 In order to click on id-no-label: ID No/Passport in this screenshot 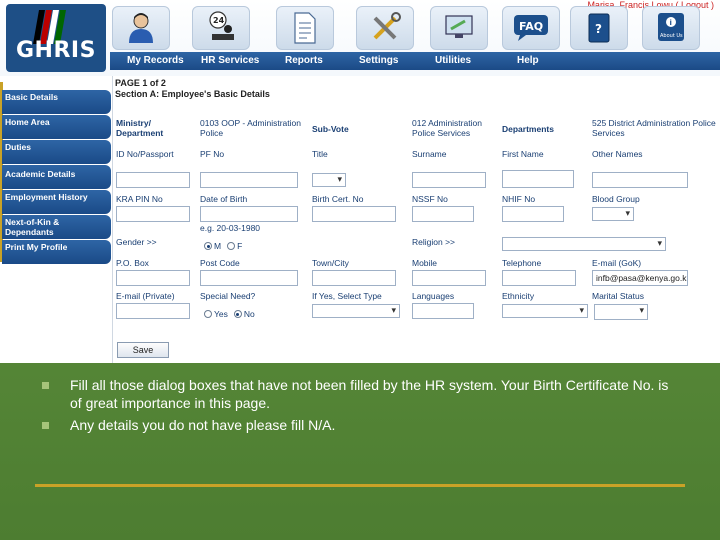, I will do `click(145, 154)`.